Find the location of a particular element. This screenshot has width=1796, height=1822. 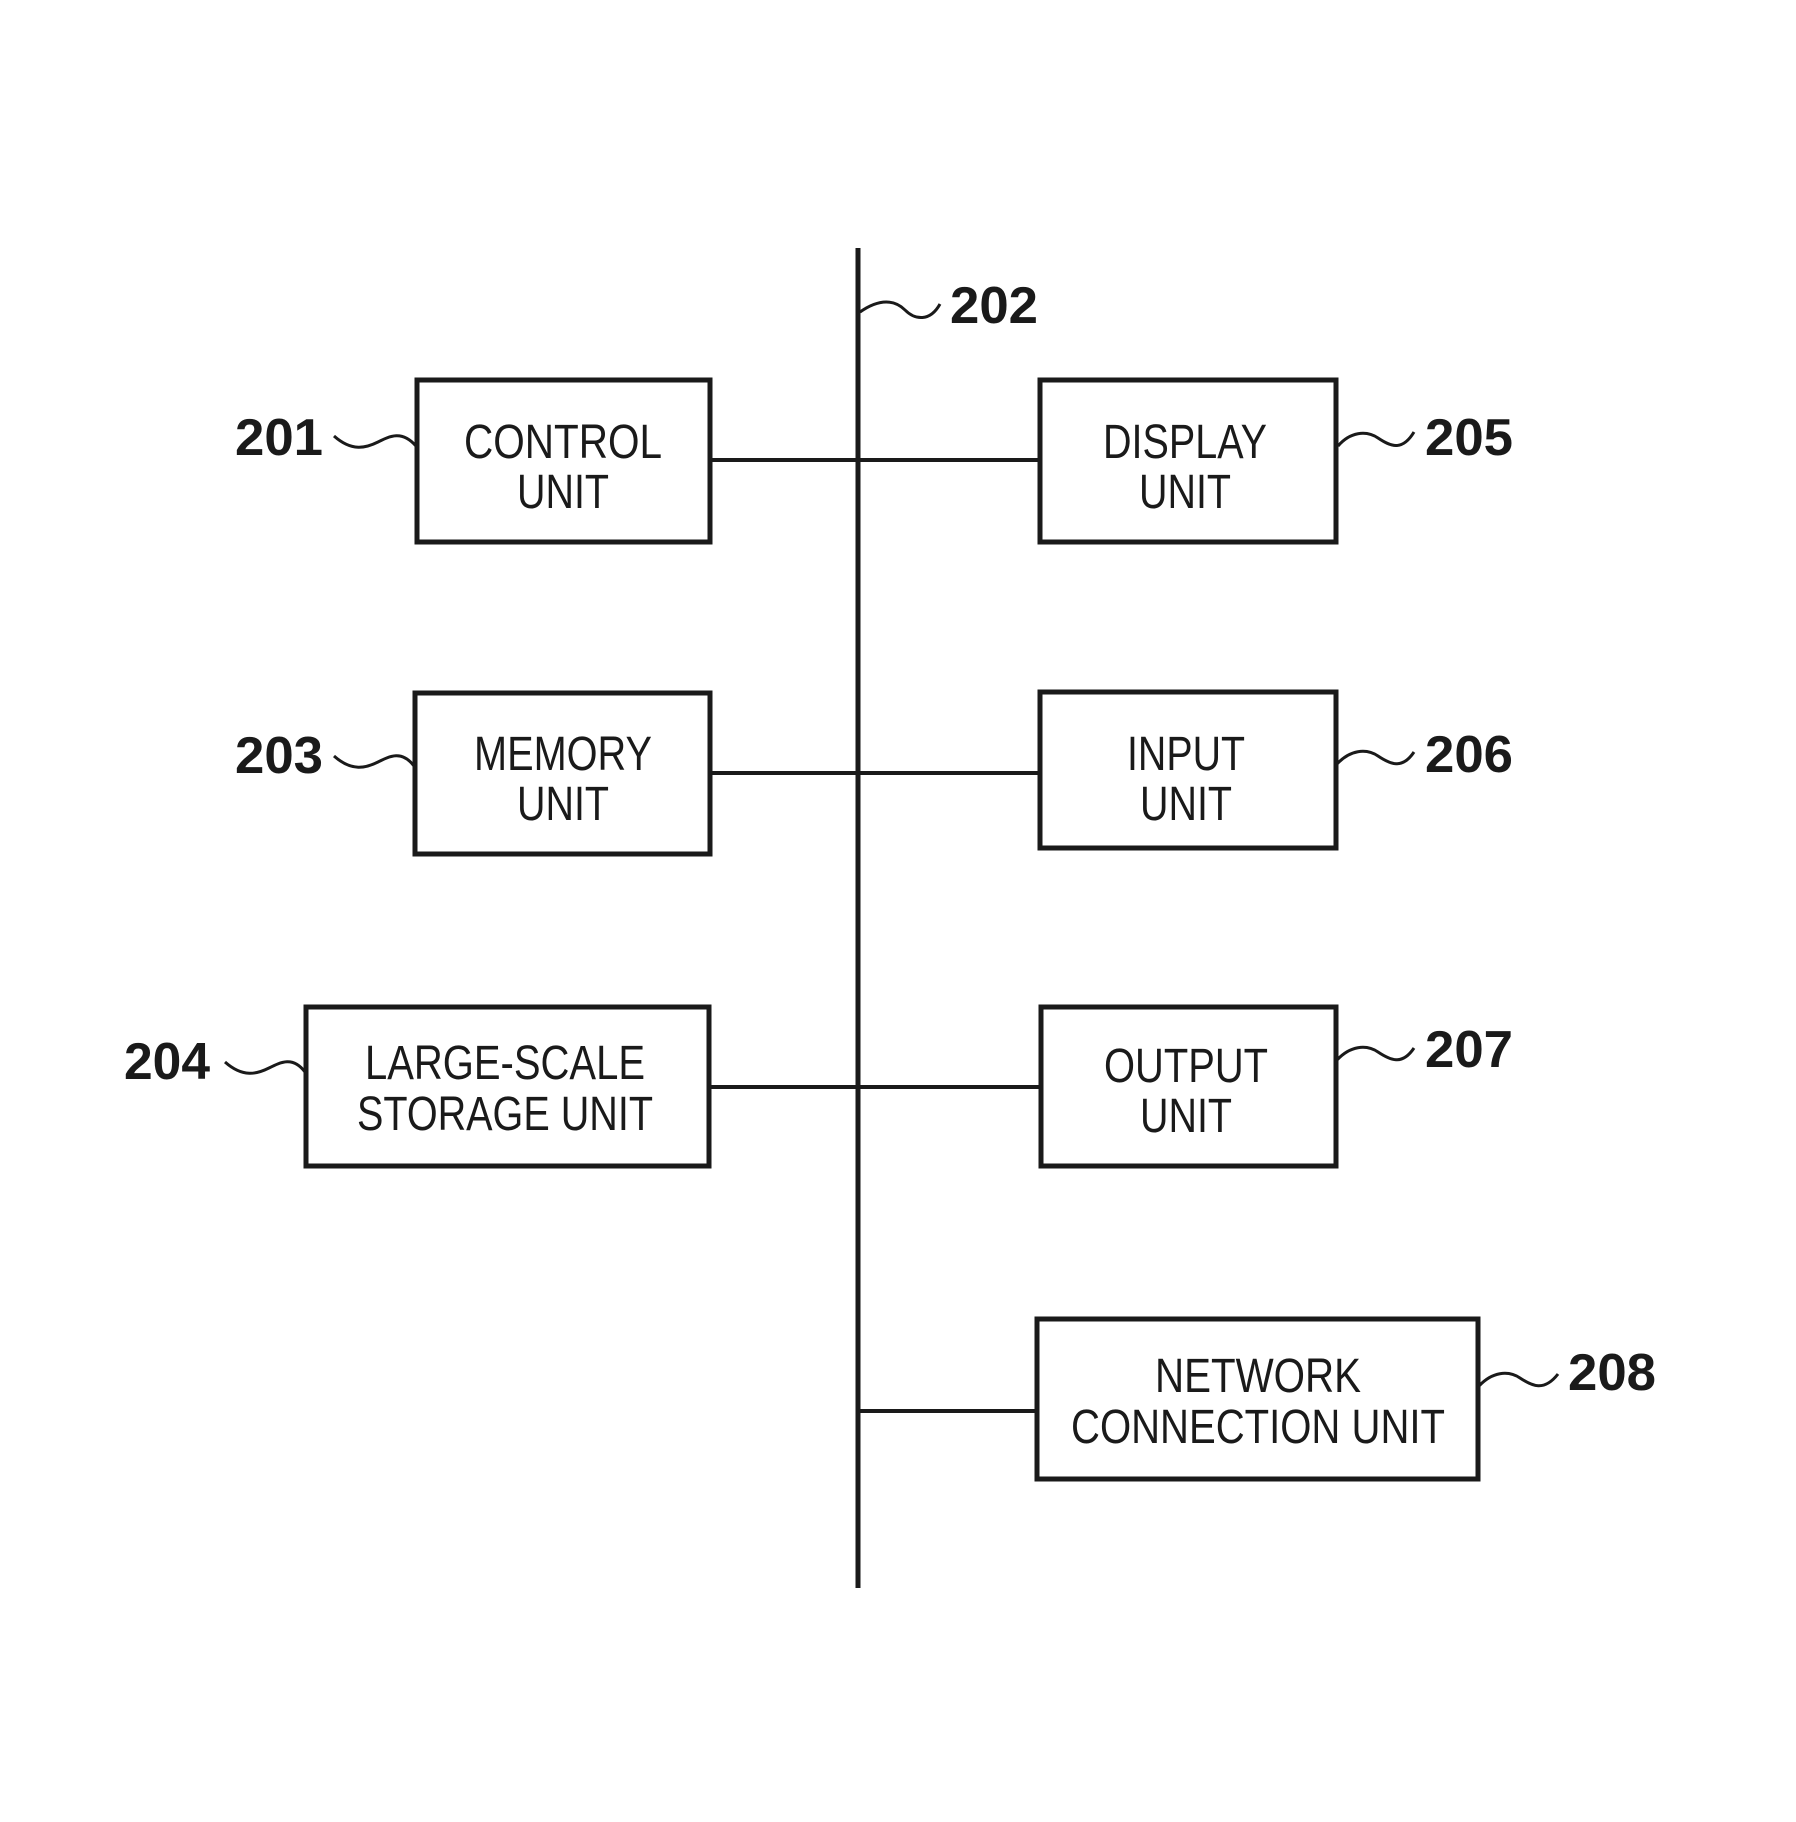

network-unit-label-line1: NETWORK is located at coordinates (1258, 1376).